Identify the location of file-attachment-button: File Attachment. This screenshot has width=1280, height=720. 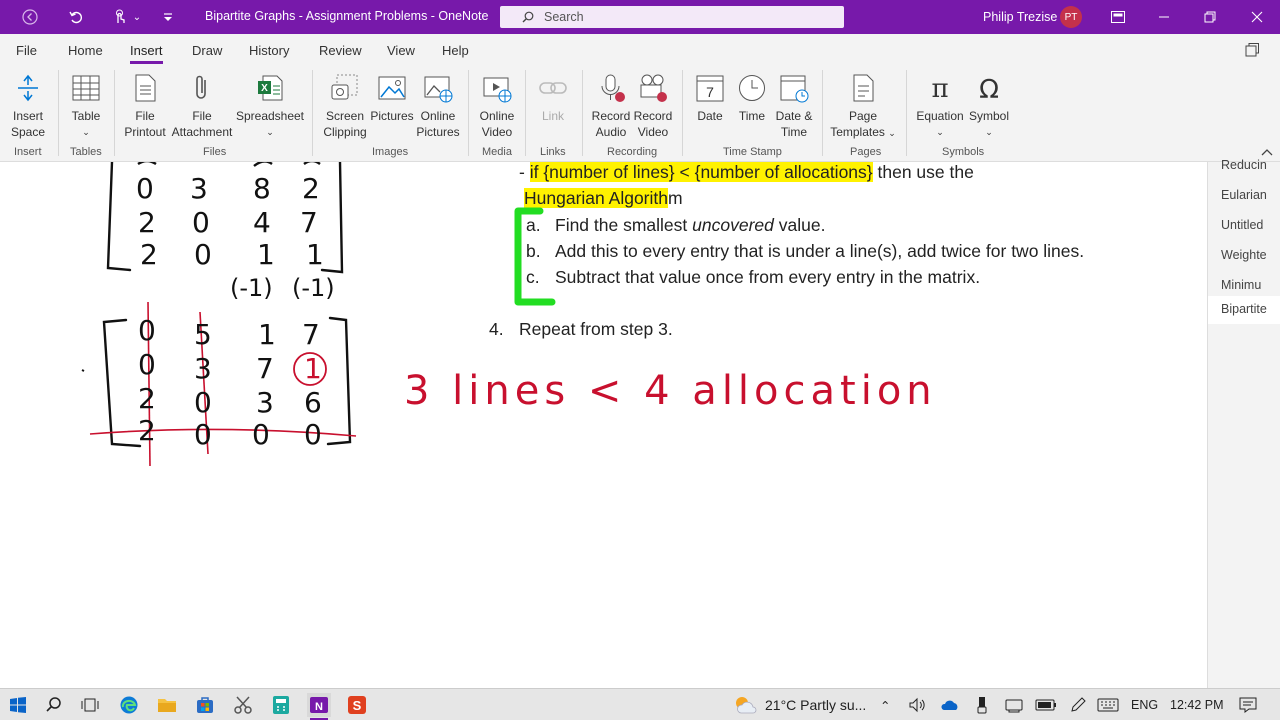
(202, 106).